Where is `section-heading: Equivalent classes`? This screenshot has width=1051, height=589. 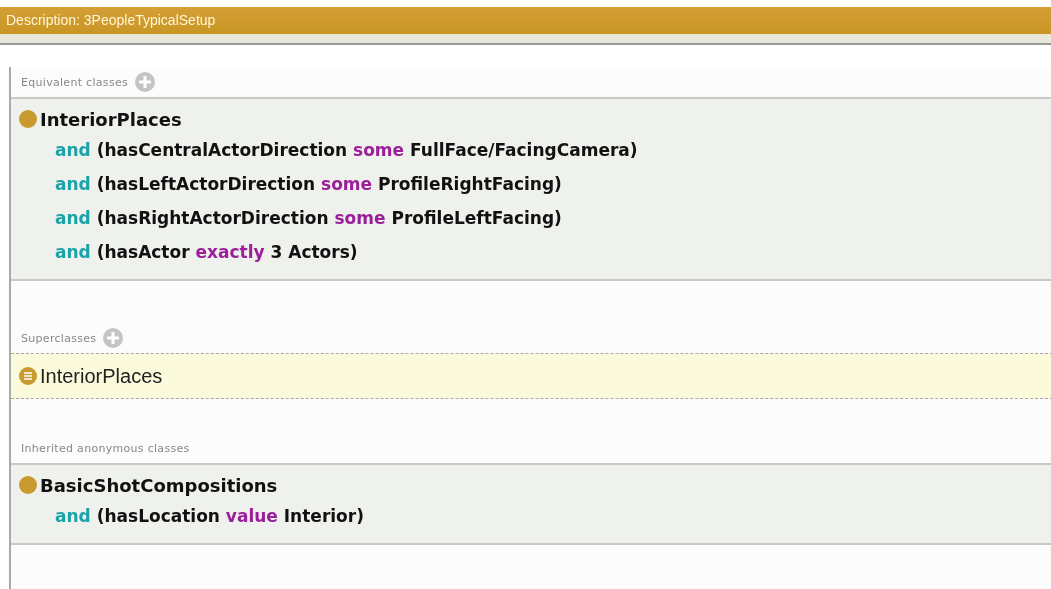
section-heading: Equivalent classes is located at coordinates (75, 82).